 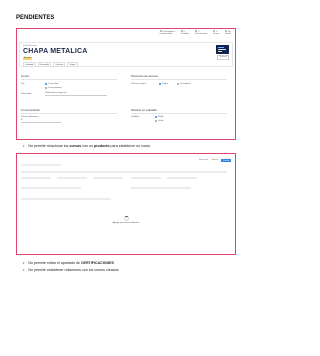 I want to click on course-title-label: Título del curso, so click(x=30, y=46).